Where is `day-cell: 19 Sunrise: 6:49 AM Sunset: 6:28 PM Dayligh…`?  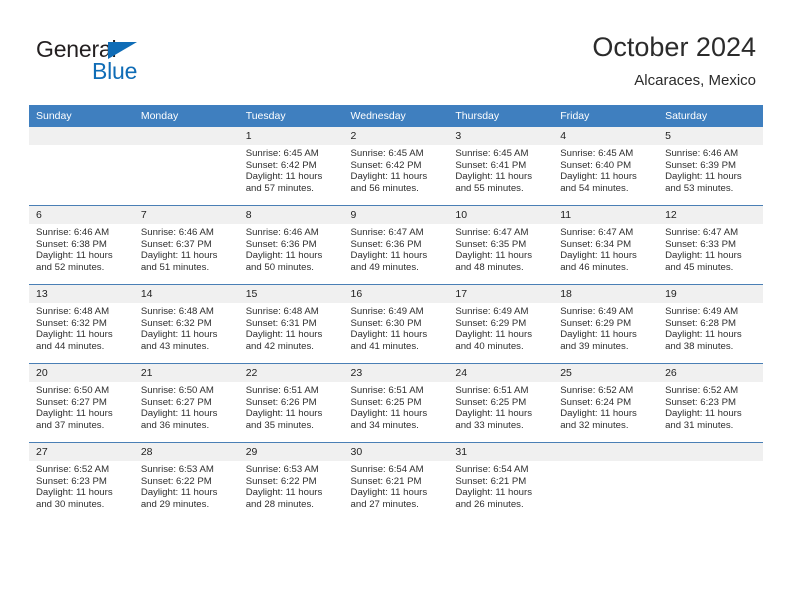
day-cell: 19 Sunrise: 6:49 AM Sunset: 6:28 PM Dayligh… is located at coordinates (710, 324).